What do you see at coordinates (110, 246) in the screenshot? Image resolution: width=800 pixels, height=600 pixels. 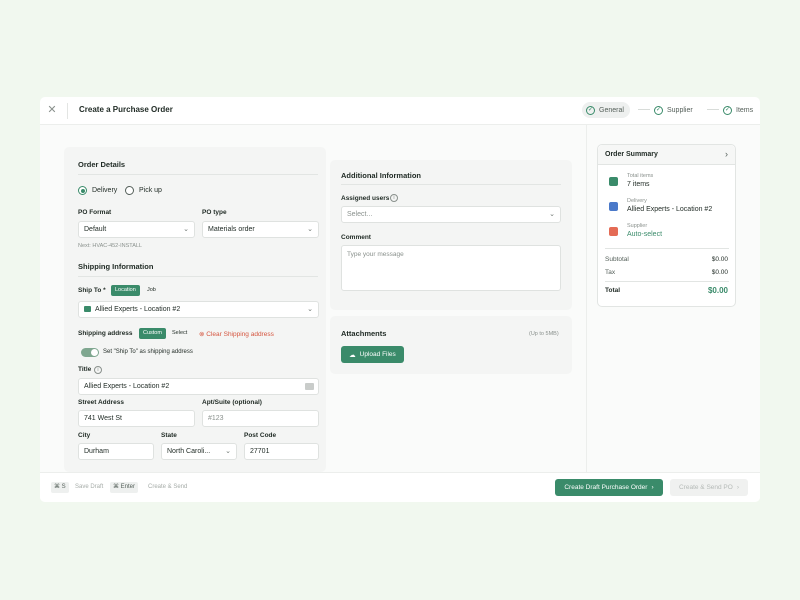 I see `next-po-number: Next: HVAC-452-INSTALL` at bounding box center [110, 246].